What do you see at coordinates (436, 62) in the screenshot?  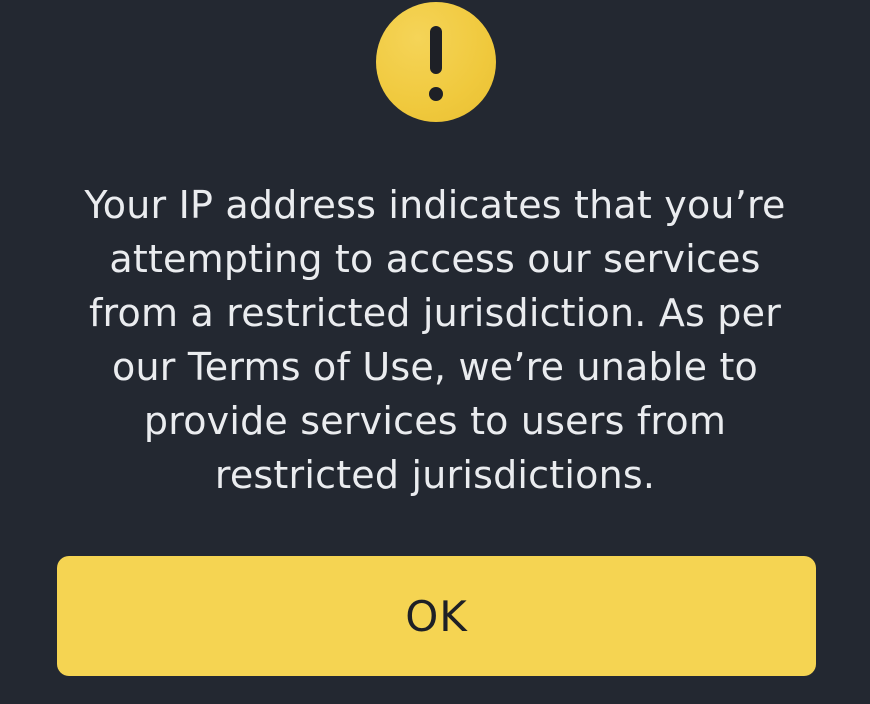 I see `exclamation-warning-icon` at bounding box center [436, 62].